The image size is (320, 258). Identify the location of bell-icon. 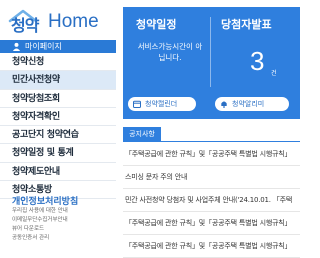
(224, 104).